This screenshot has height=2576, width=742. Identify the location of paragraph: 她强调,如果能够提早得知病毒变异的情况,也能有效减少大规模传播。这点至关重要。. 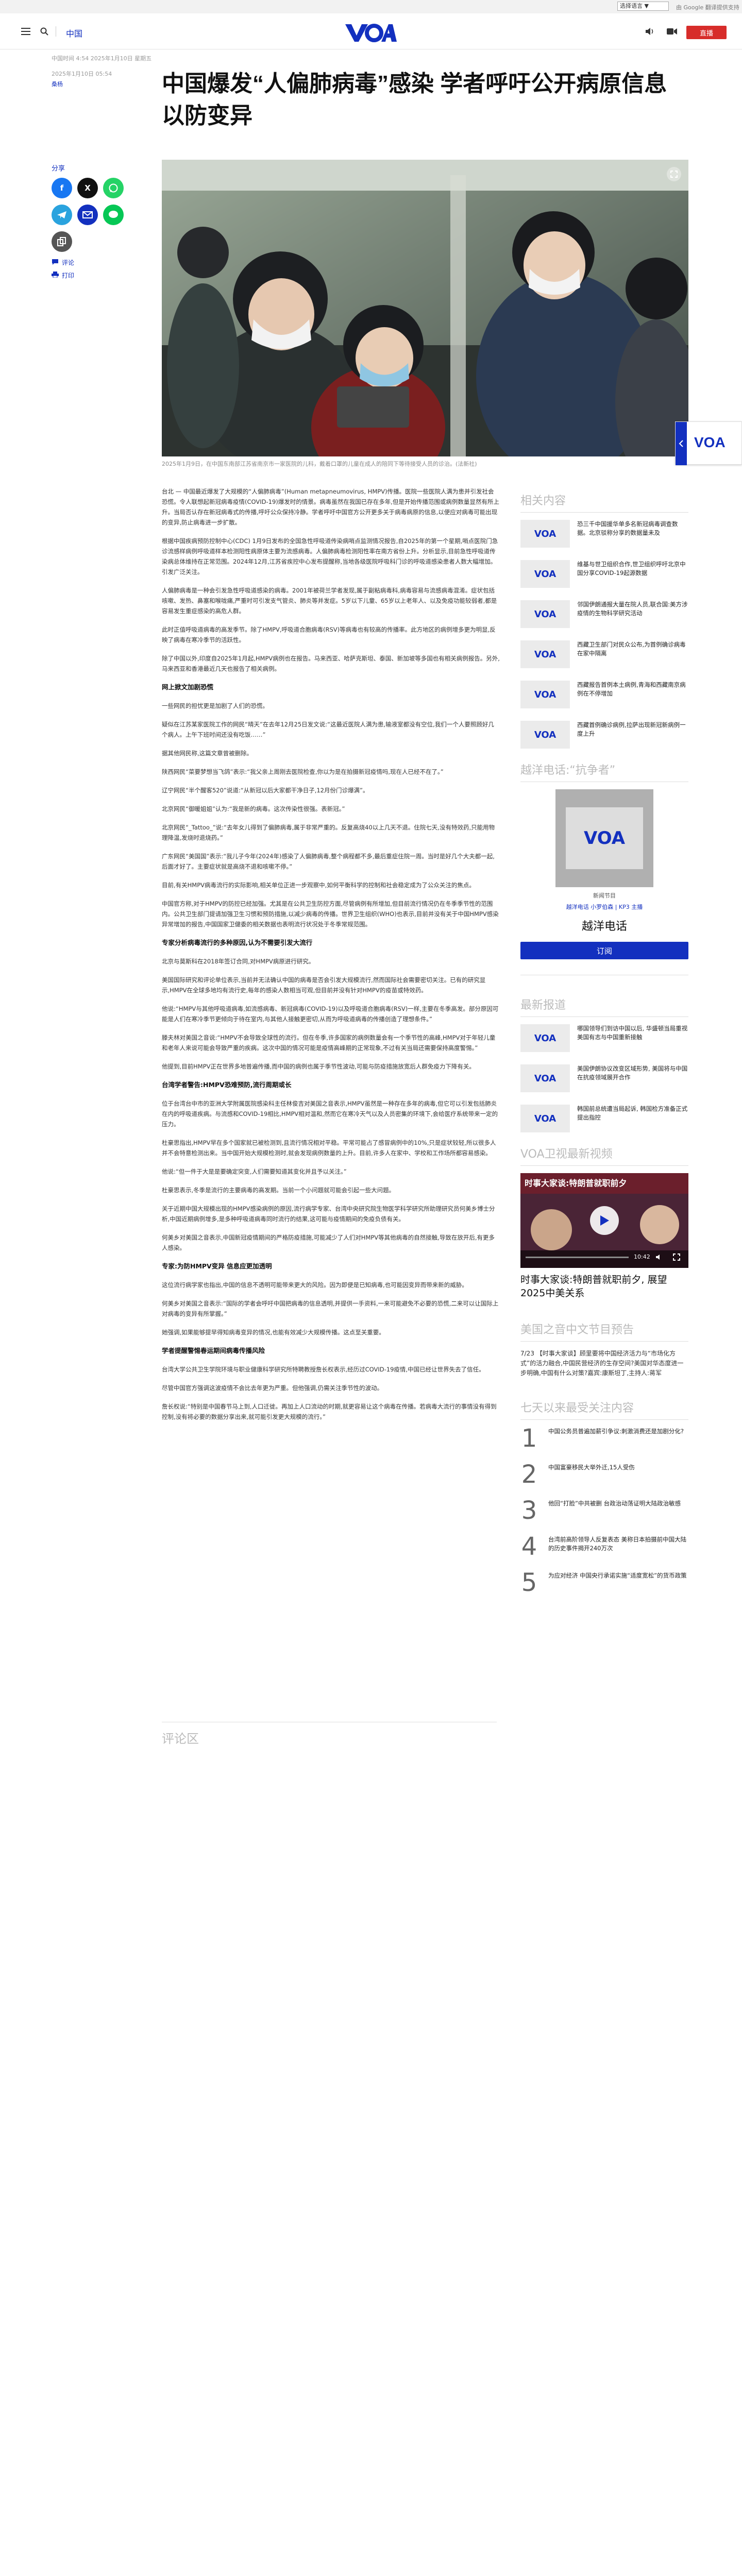
(273, 1332).